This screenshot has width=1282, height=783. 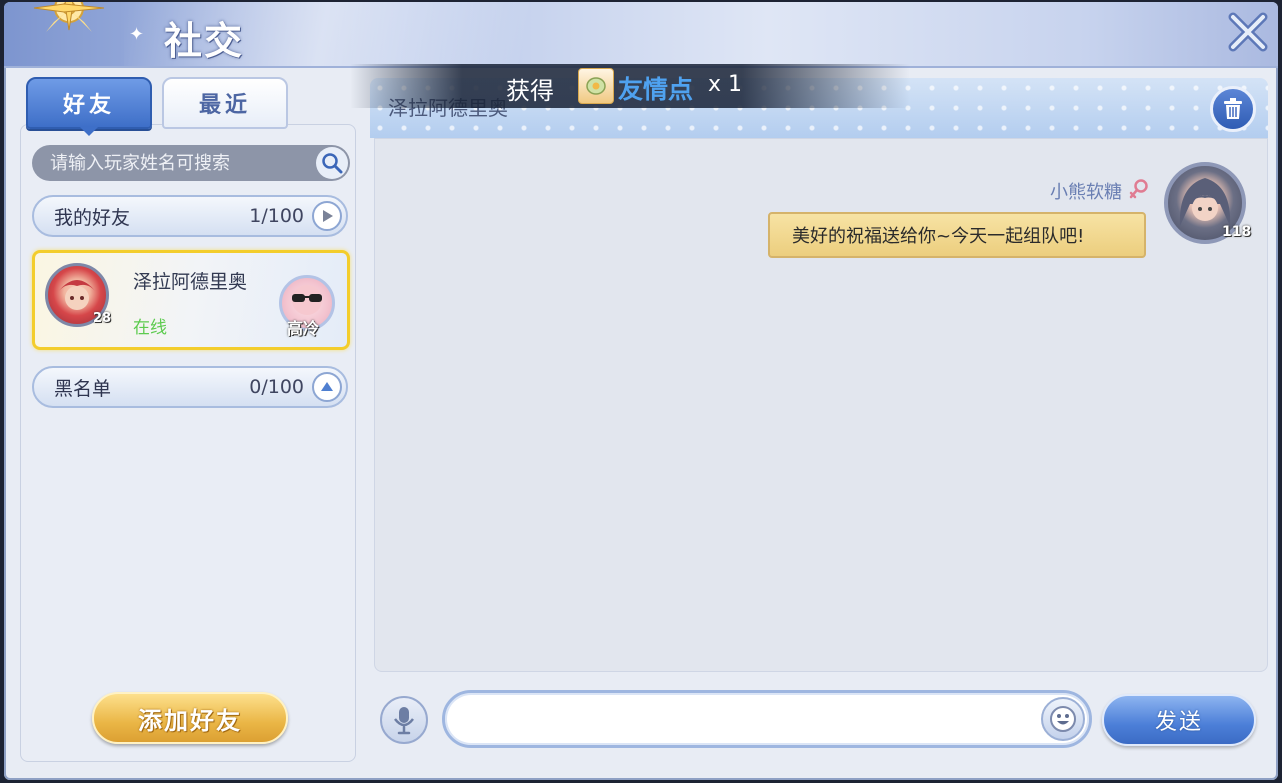 I want to click on chat-message-bubble: 美好的祝福送给你~今天一起组队吧!, so click(x=957, y=235).